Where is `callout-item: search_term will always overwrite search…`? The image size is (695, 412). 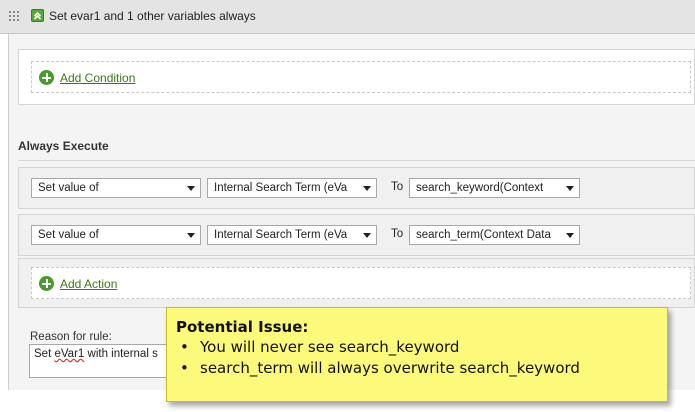
callout-item: search_term will always overwrite search… is located at coordinates (416, 368).